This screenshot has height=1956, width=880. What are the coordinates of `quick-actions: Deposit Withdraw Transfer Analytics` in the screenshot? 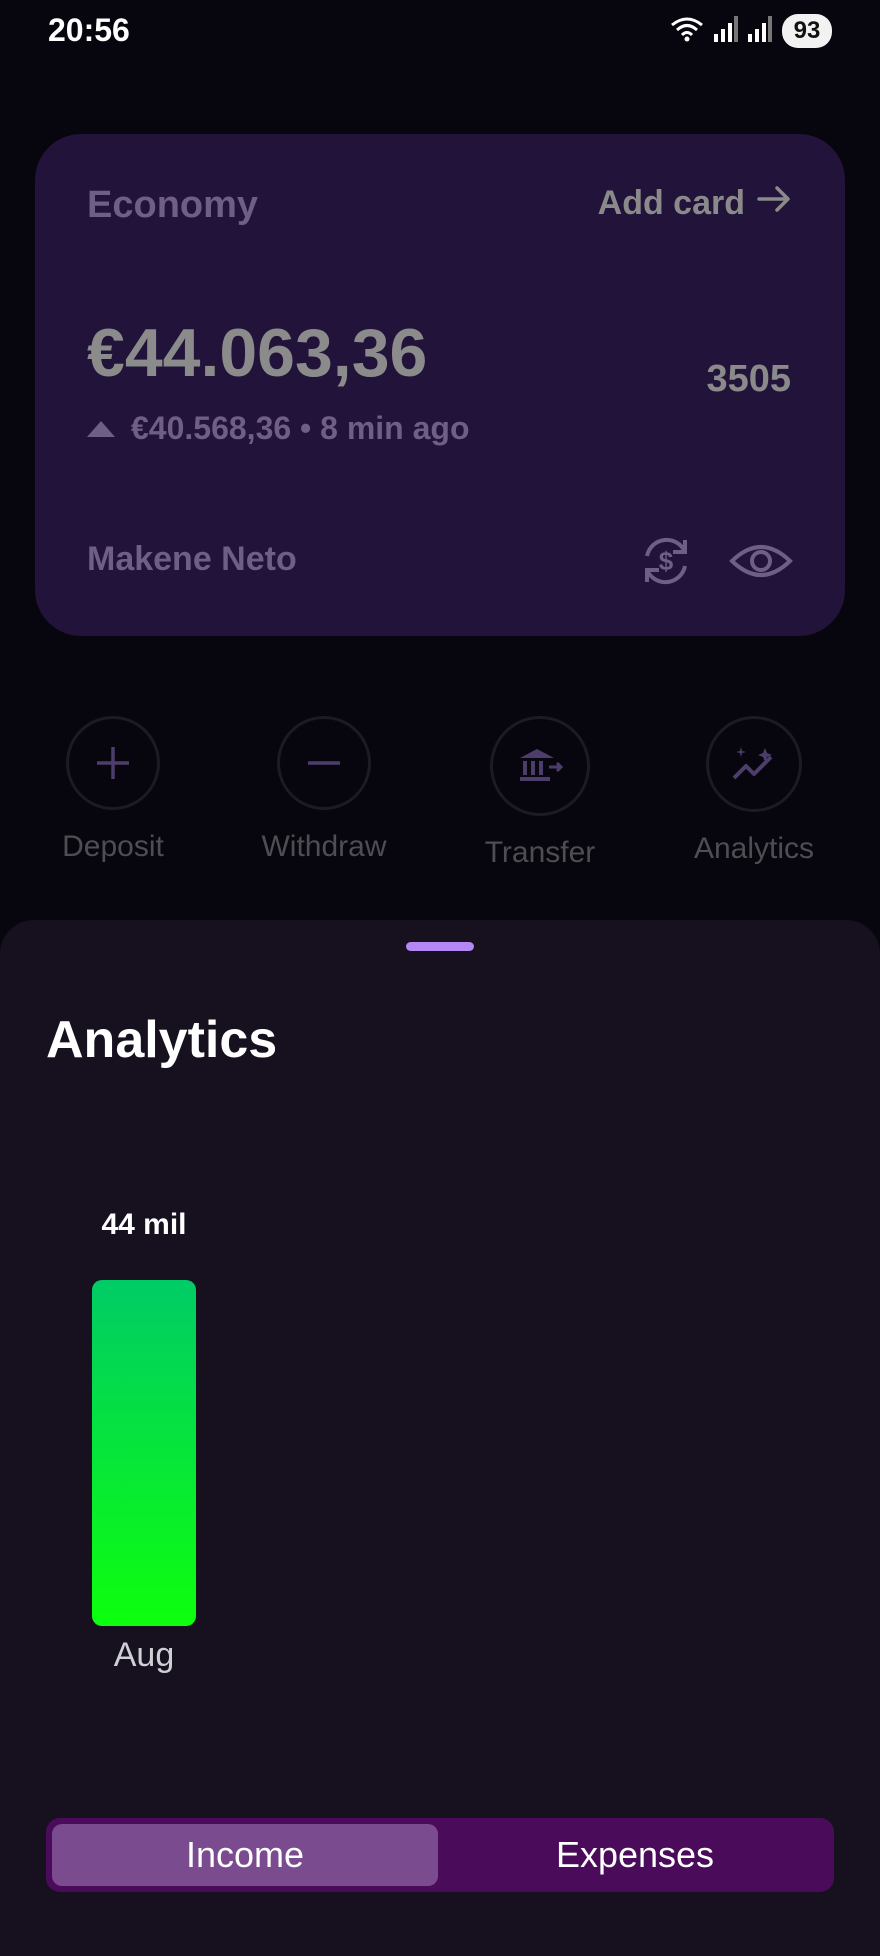 It's located at (440, 796).